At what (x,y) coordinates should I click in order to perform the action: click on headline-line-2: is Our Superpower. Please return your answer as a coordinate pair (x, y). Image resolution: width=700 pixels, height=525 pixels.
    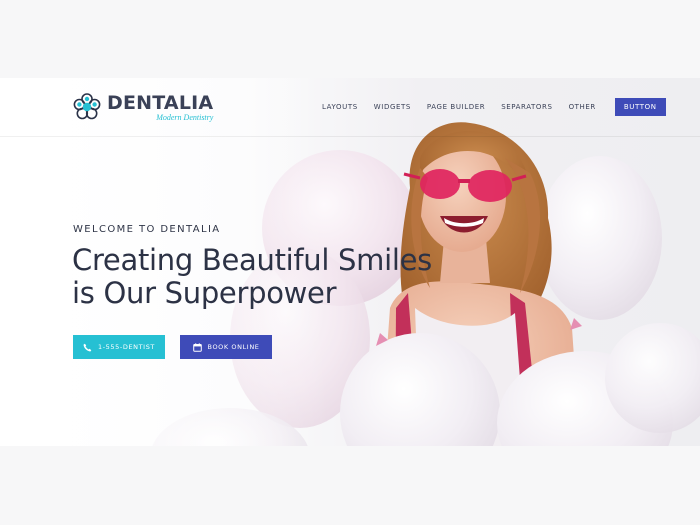
    Looking at the image, I should click on (204, 293).